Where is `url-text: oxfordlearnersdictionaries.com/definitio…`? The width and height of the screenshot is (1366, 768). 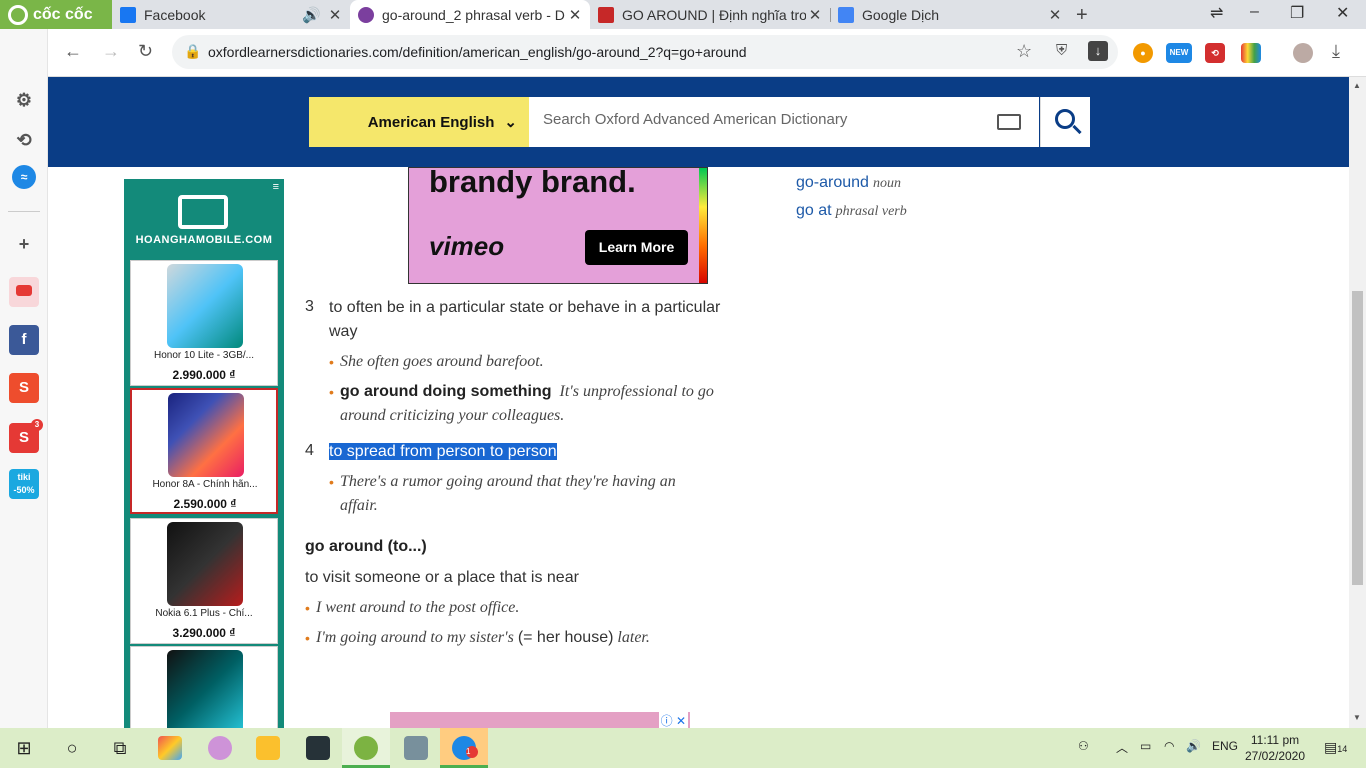 url-text: oxfordlearnersdictionaries.com/definitio… is located at coordinates (477, 52).